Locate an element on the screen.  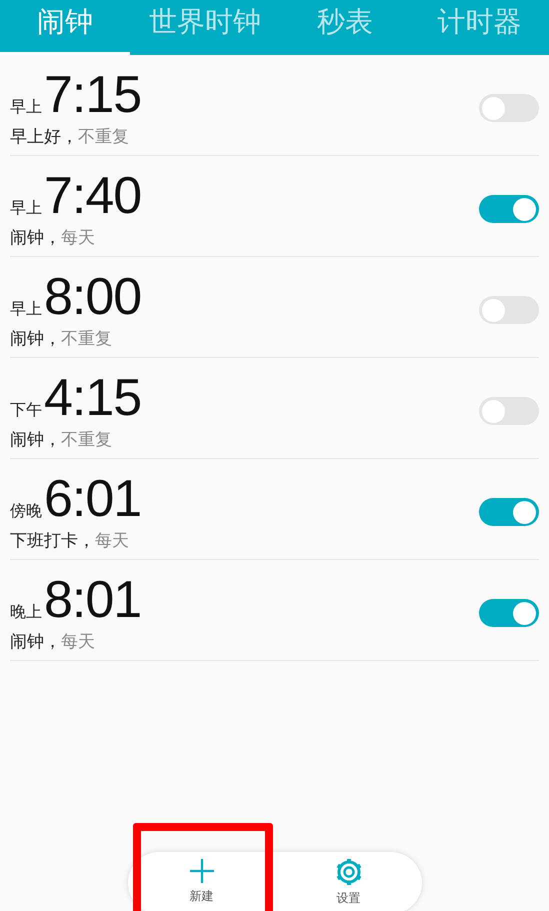
new-button: 新建 is located at coordinates (201, 881).